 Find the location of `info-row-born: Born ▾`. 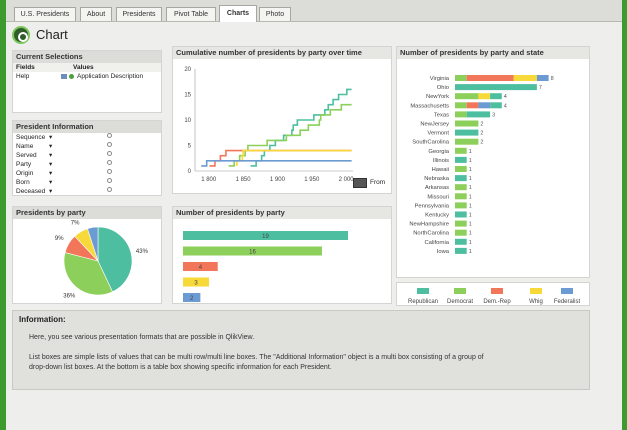

info-row-born: Born ▾ is located at coordinates (87, 182).